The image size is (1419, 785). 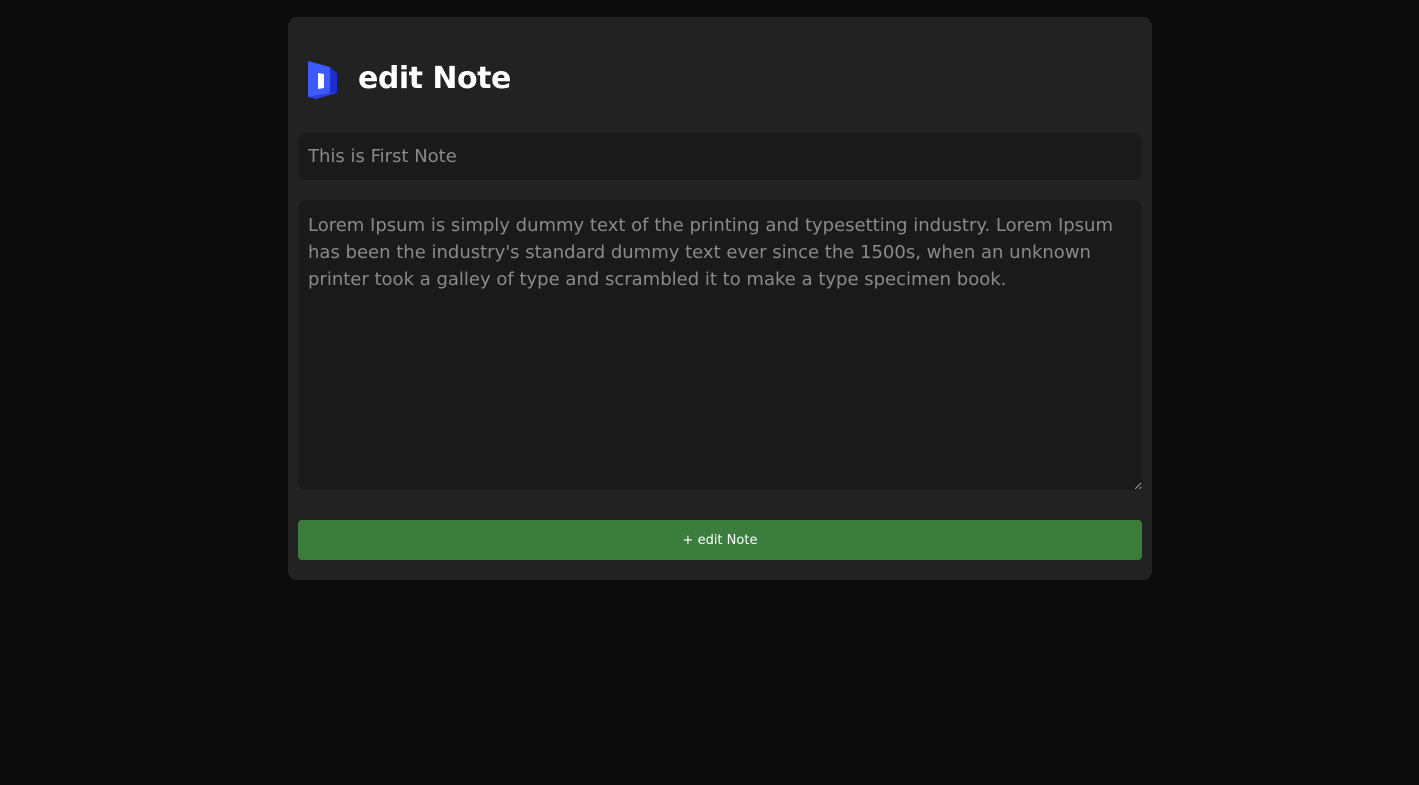 I want to click on card-header: edit Note, so click(x=408, y=79).